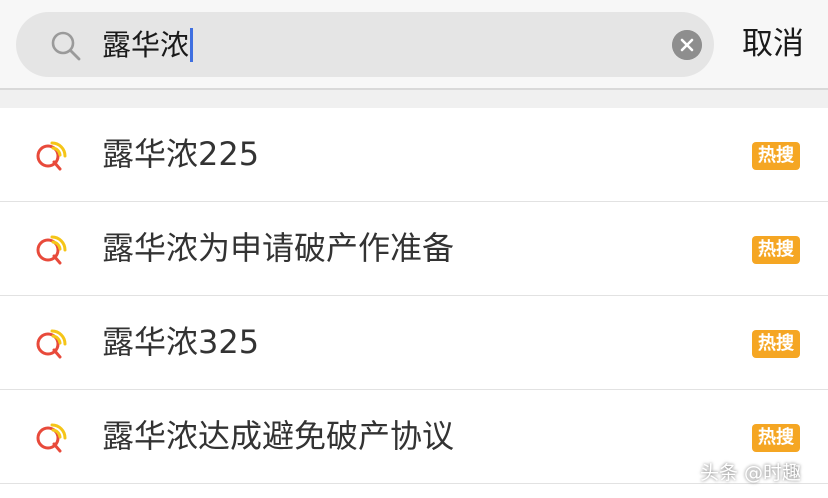 This screenshot has width=828, height=498. I want to click on search-icon, so click(66, 46).